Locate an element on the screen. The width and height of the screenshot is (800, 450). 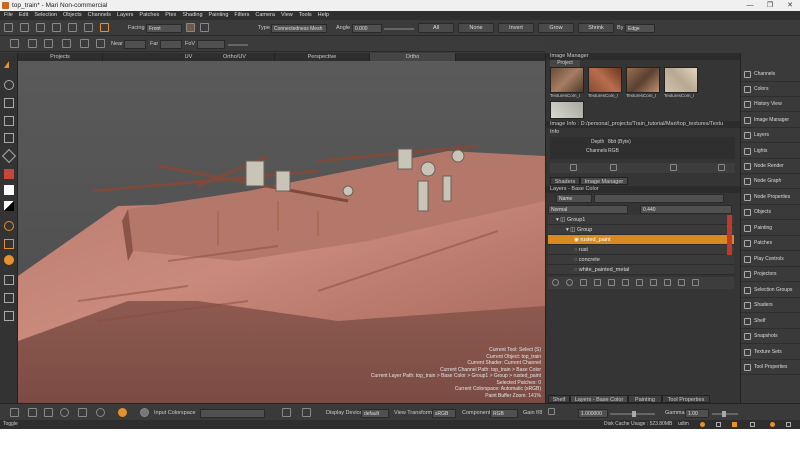
share-layer-icon is located at coordinates (625, 282).